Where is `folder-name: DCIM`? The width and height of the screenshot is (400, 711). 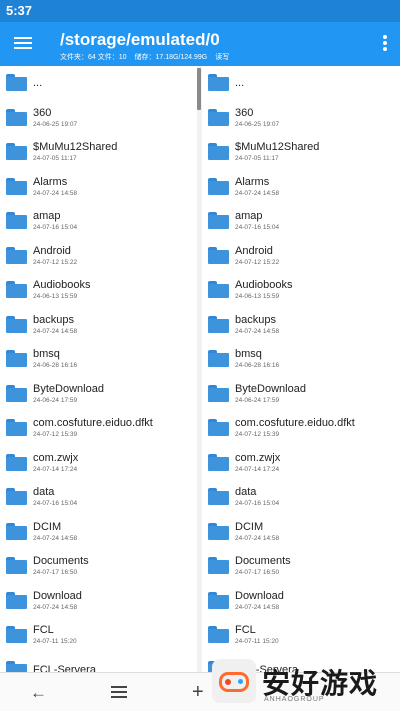 folder-name: DCIM is located at coordinates (47, 526).